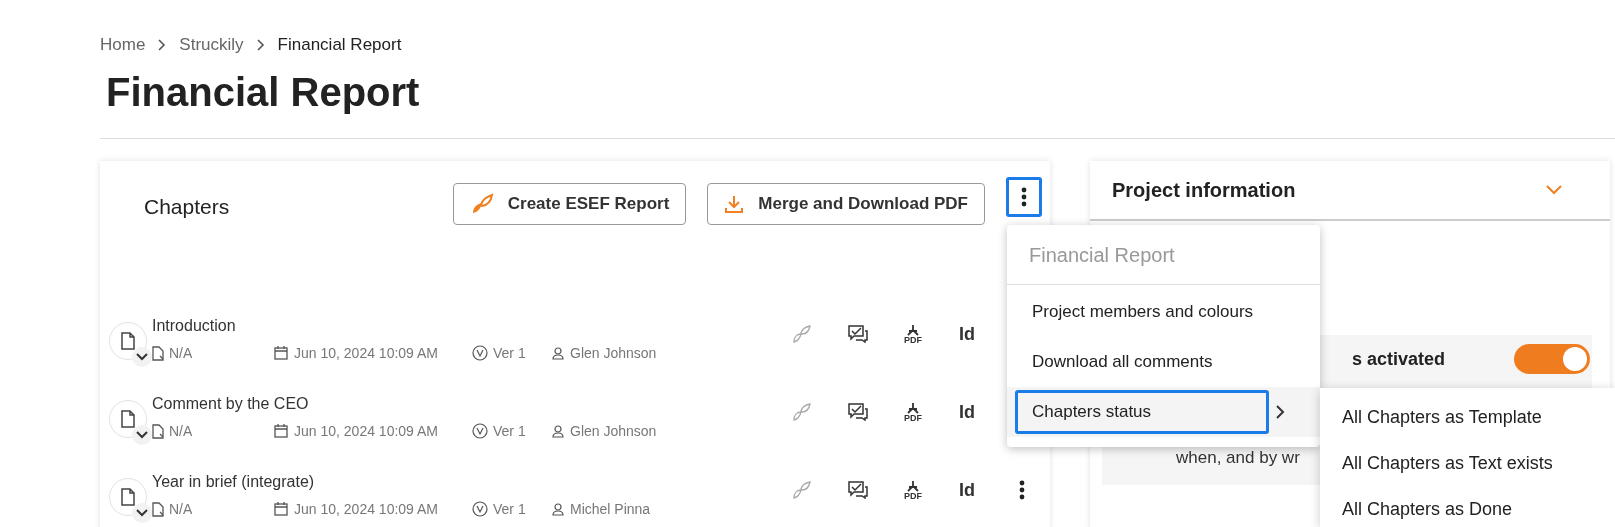  Describe the element at coordinates (1142, 362) in the screenshot. I see `menu-item: Download all comments` at that location.